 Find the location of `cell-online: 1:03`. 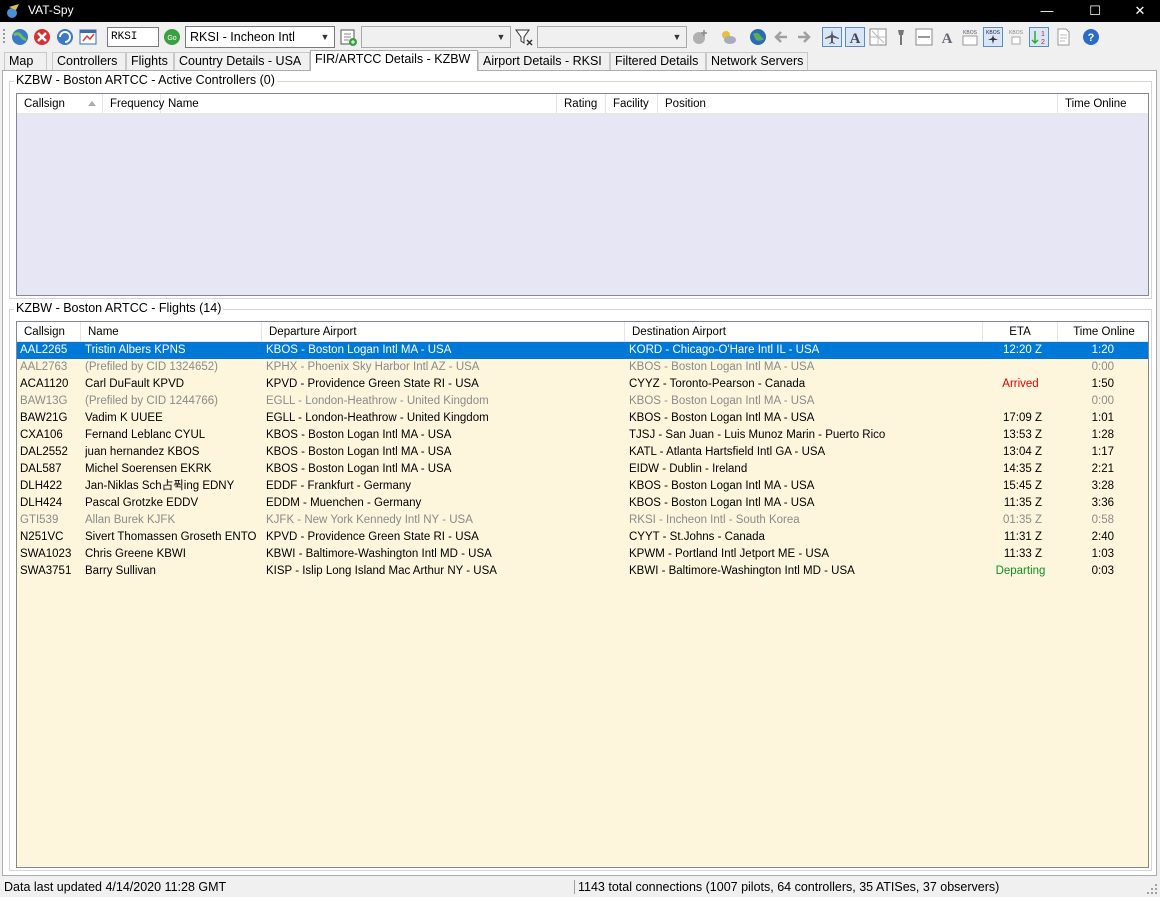

cell-online: 1:03 is located at coordinates (1102, 554).